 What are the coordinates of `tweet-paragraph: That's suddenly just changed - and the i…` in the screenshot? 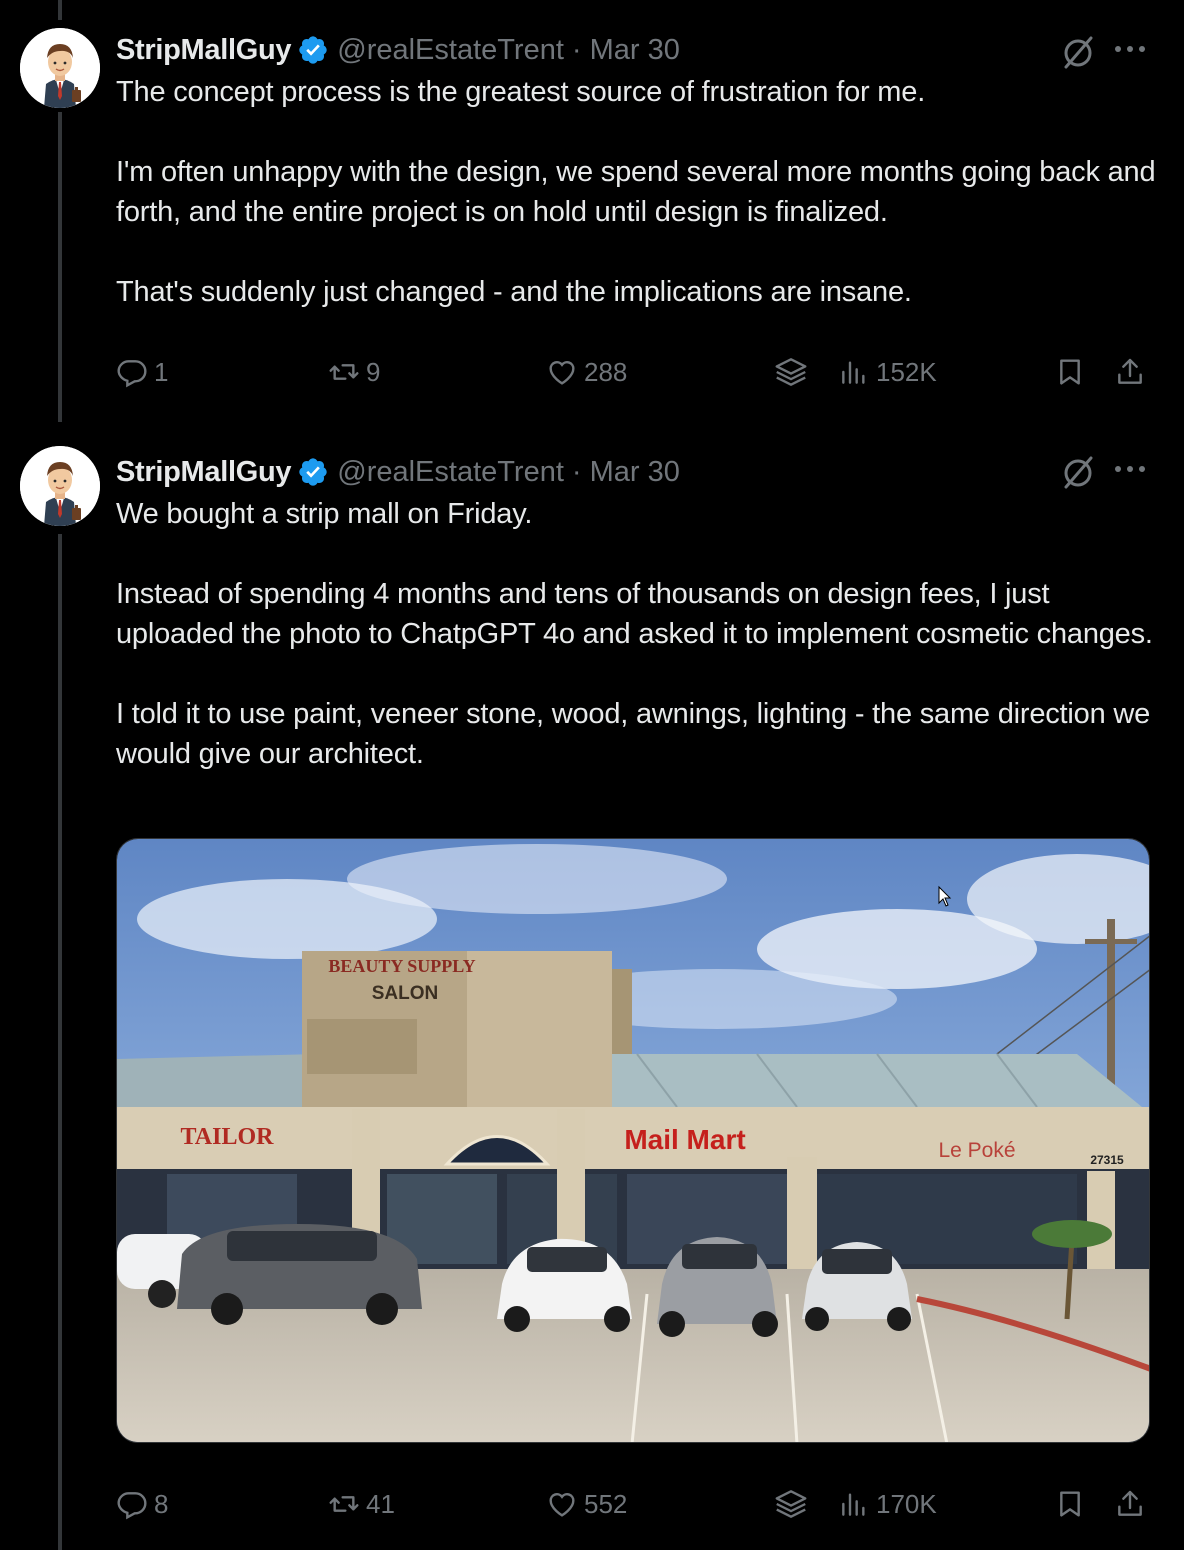 It's located at (514, 292).